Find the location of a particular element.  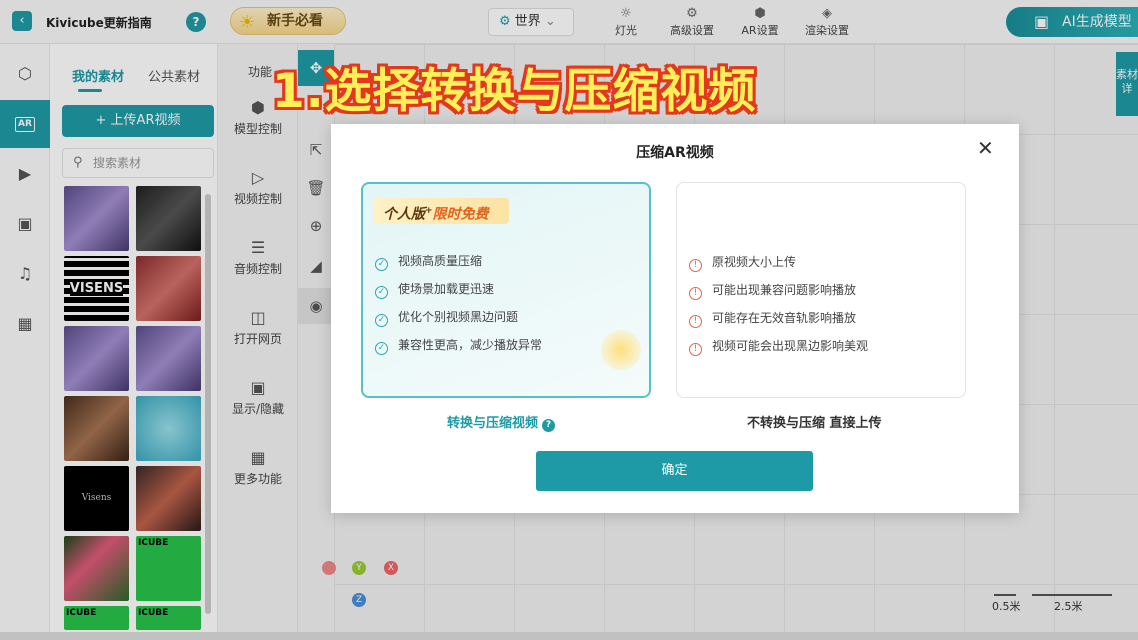

pro-text: 使场景加载更迅速 is located at coordinates (446, 289).